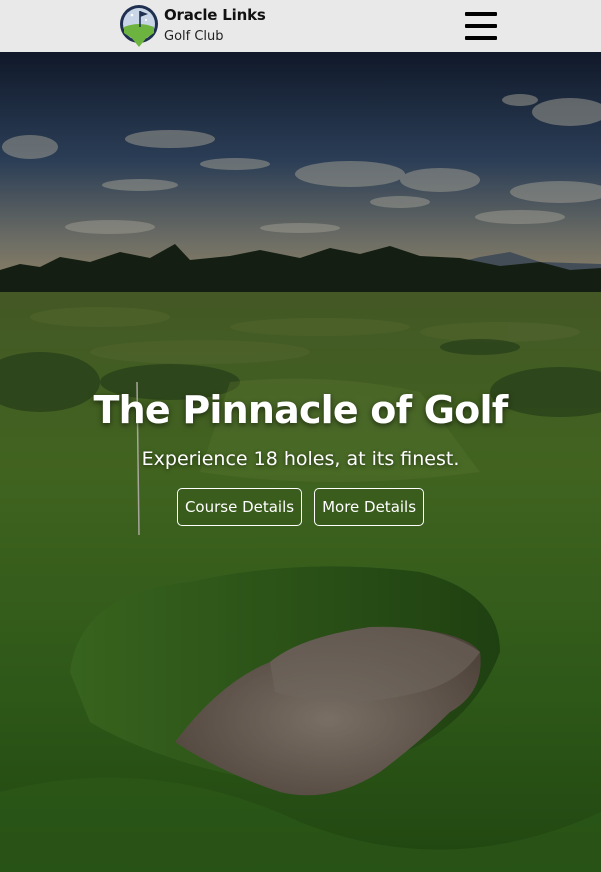 This screenshot has height=872, width=601. Describe the element at coordinates (139, 26) in the screenshot. I see `golf-flag-logo-icon` at that location.